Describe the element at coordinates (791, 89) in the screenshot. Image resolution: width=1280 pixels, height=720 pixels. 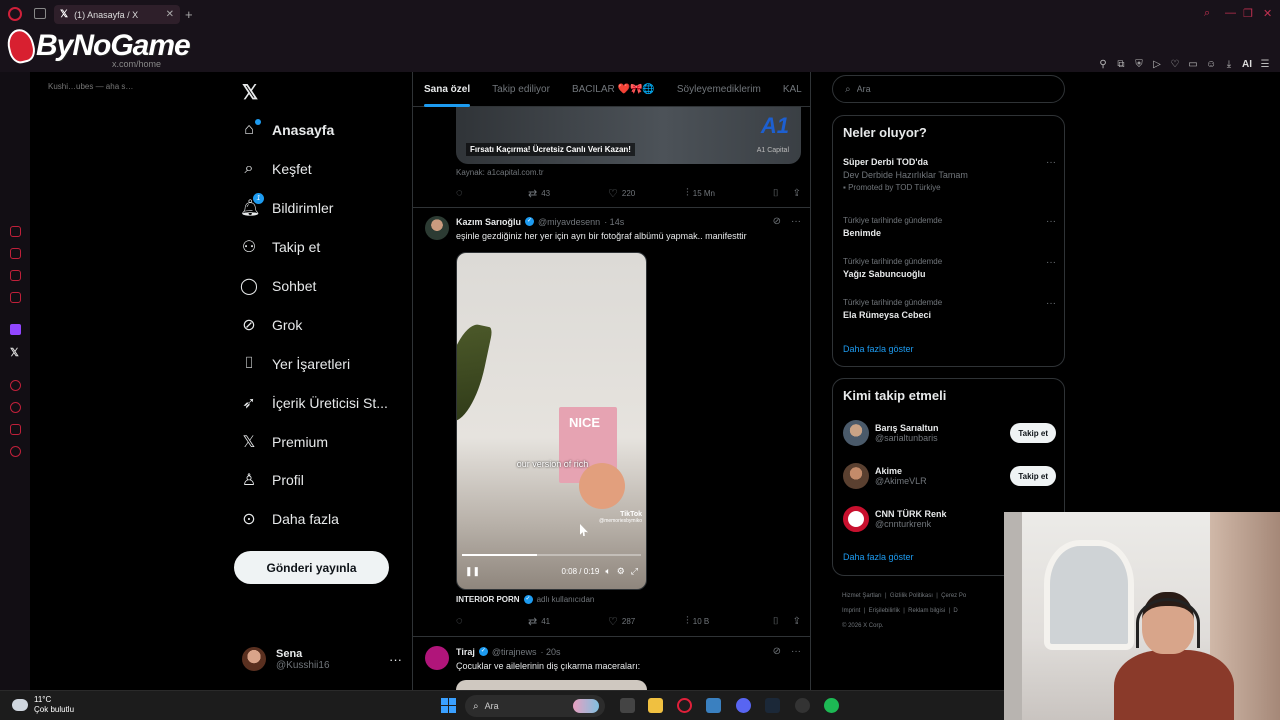
I see `tab-list-kal: KAL` at that location.